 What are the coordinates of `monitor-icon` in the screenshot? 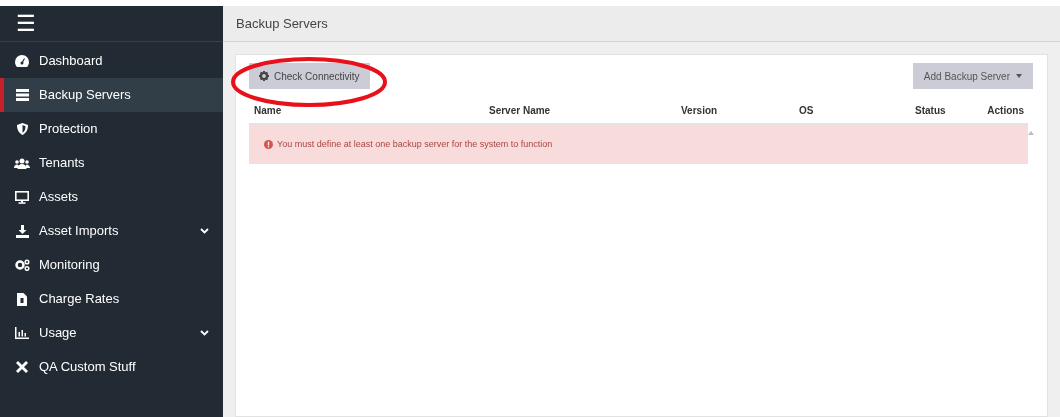 It's located at (22, 197).